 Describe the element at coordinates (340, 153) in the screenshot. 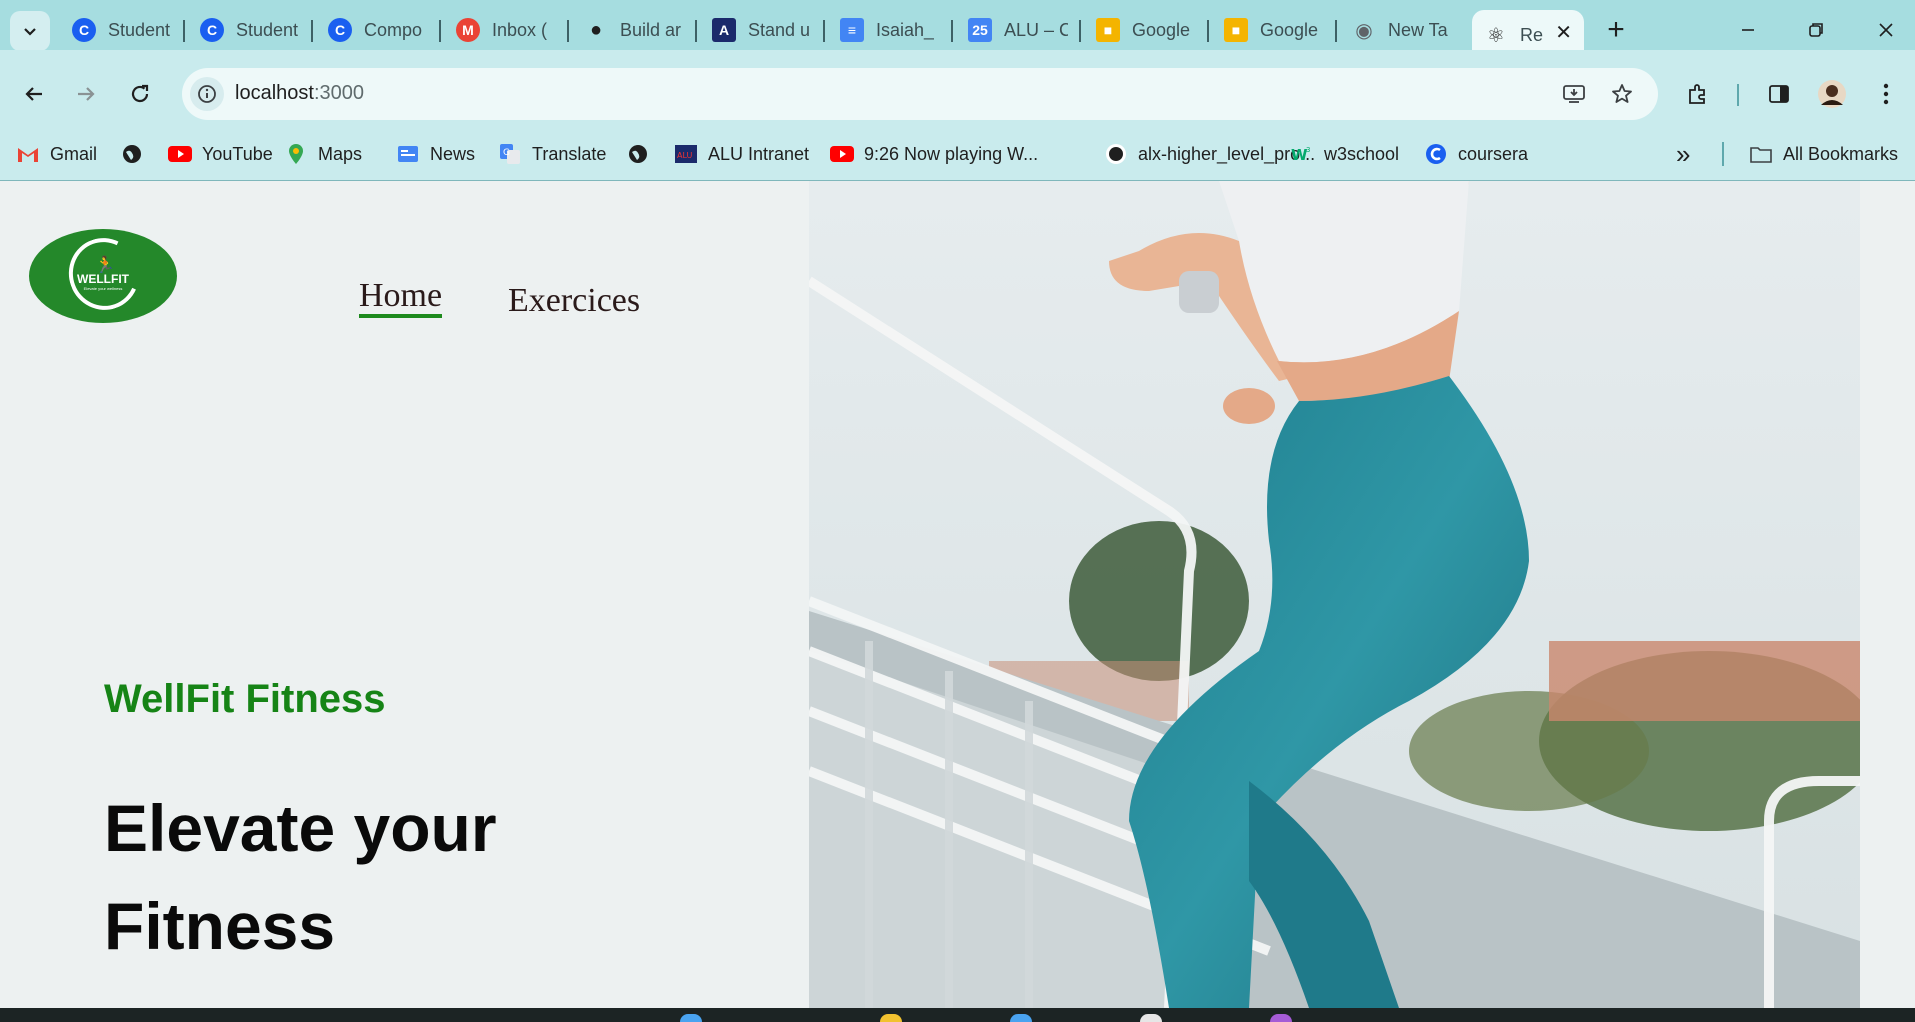

I see `bookmark-label: Maps` at that location.